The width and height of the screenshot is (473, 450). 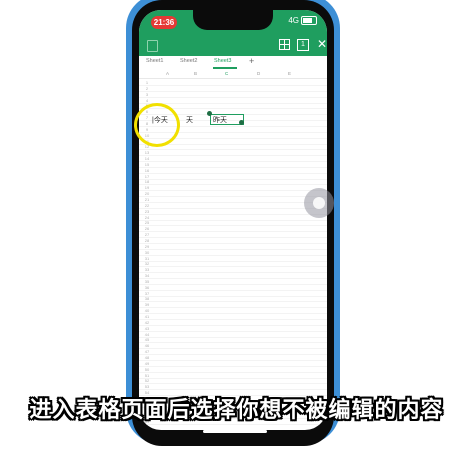 What do you see at coordinates (189, 120) in the screenshot?
I see `cell-b6: 天` at bounding box center [189, 120].